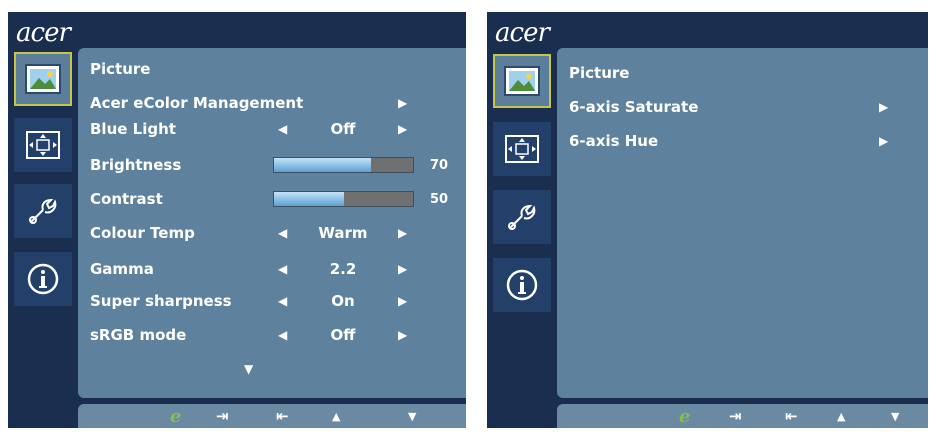  Describe the element at coordinates (323, 165) in the screenshot. I see `brightness-slider-fill` at that location.